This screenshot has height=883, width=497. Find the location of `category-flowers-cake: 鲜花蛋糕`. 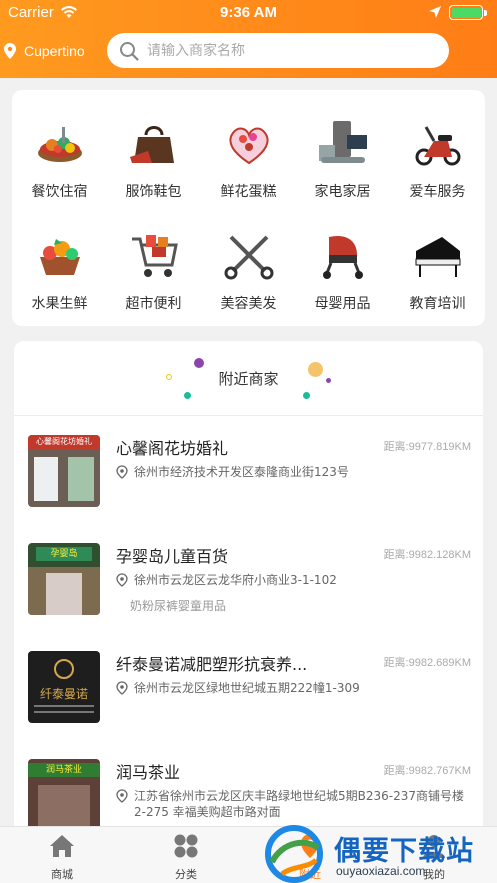

category-flowers-cake: 鲜花蛋糕 is located at coordinates (248, 159).